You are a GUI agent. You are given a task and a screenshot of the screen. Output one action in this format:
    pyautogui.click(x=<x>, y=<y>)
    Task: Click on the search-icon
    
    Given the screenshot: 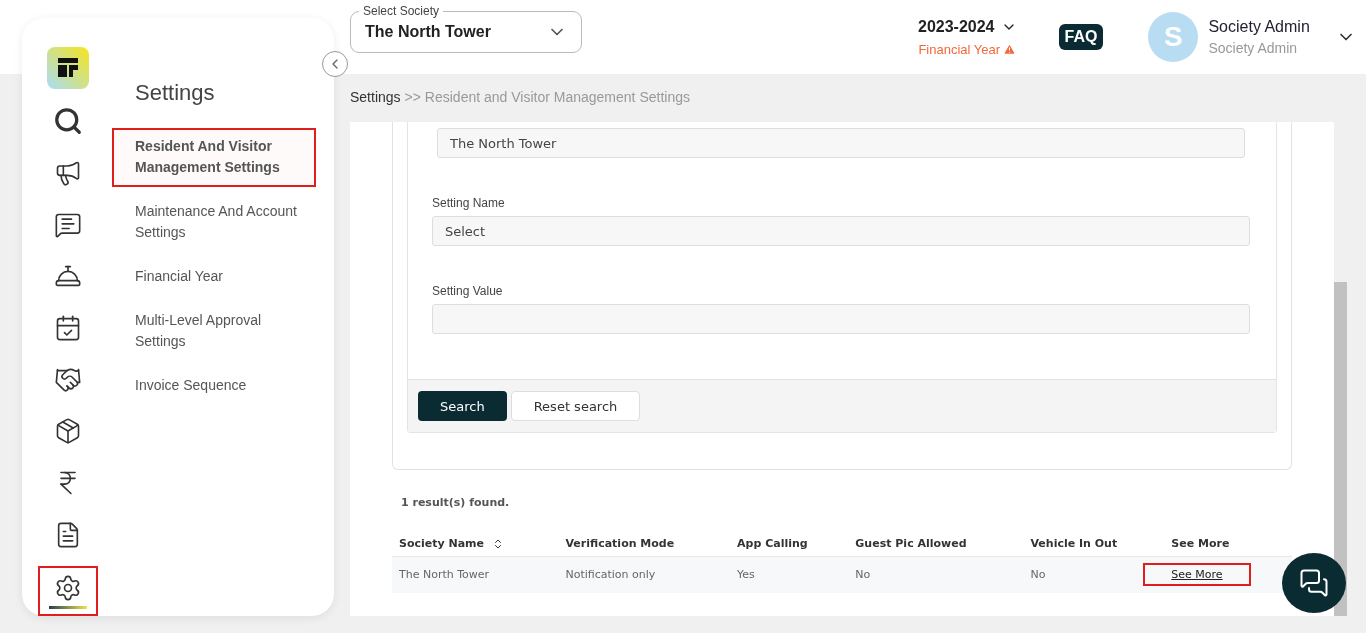 What is the action you would take?
    pyautogui.click(x=68, y=121)
    